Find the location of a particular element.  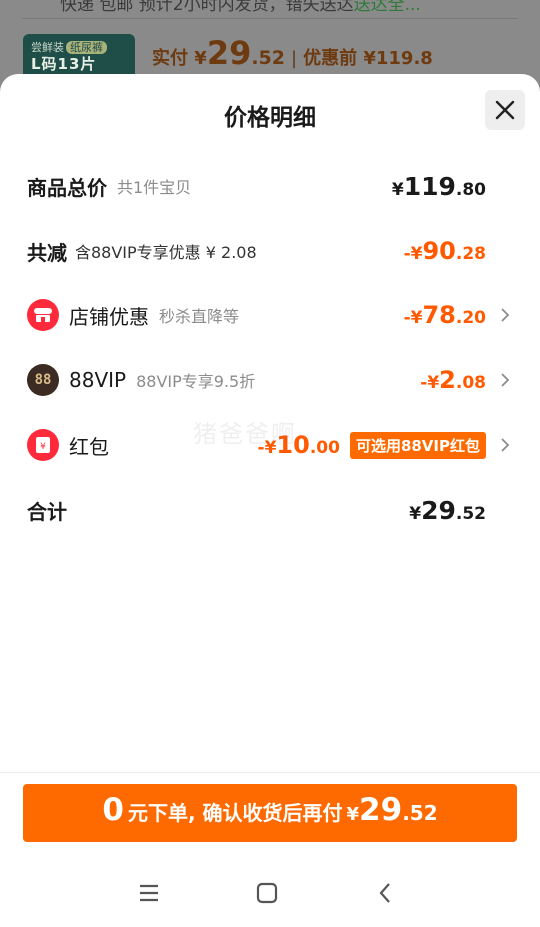

price-label: 实付 is located at coordinates (170, 58).